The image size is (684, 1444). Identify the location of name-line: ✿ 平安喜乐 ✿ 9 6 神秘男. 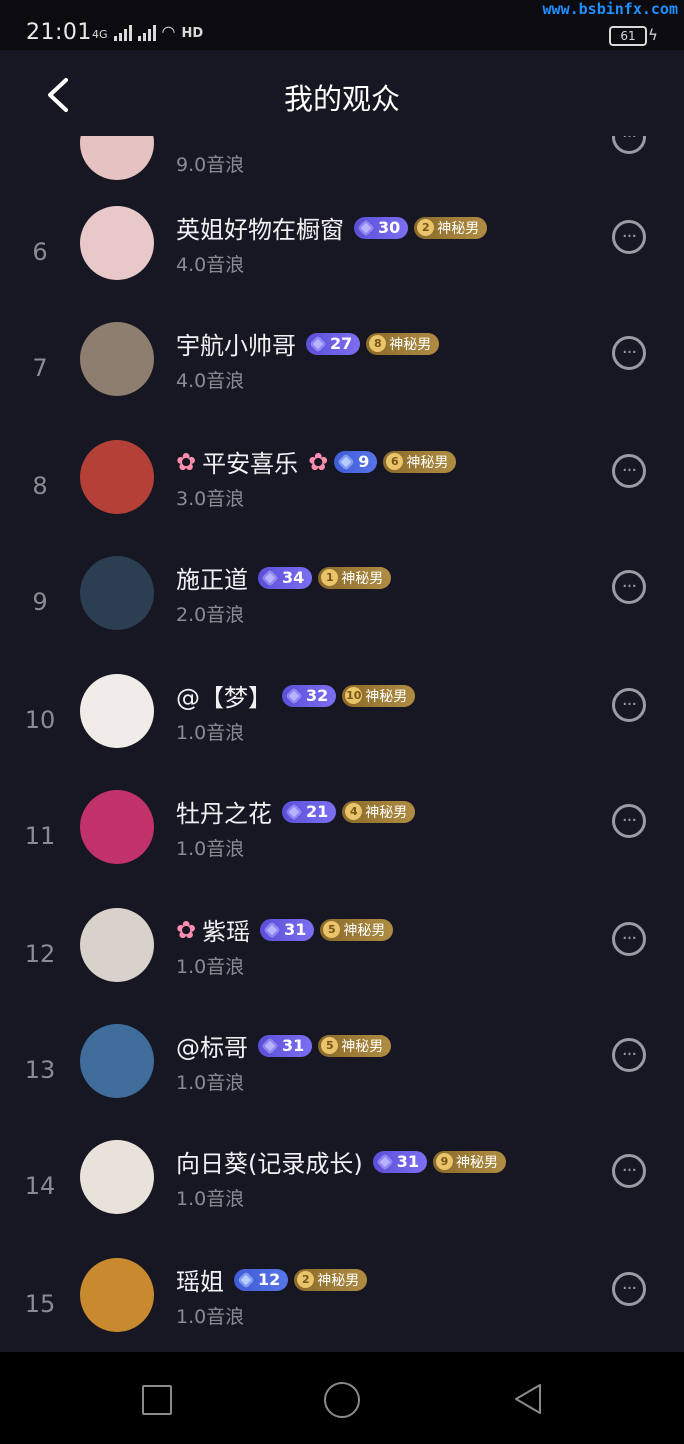
(316, 461).